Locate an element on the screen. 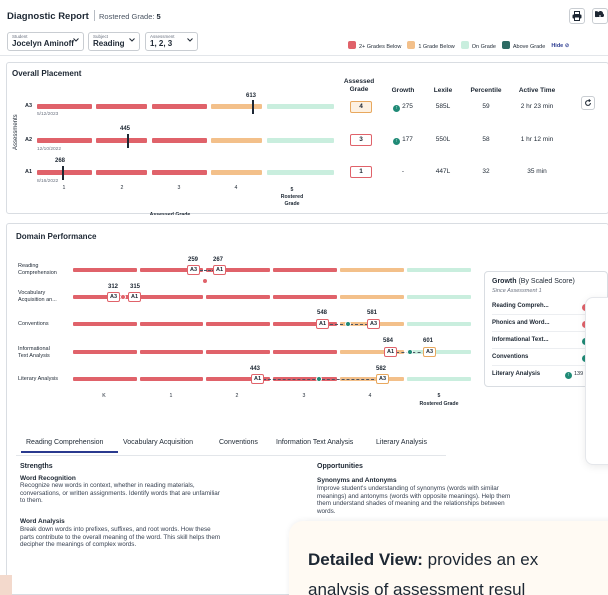  legend-item-on-grade: On Grade is located at coordinates (478, 45).